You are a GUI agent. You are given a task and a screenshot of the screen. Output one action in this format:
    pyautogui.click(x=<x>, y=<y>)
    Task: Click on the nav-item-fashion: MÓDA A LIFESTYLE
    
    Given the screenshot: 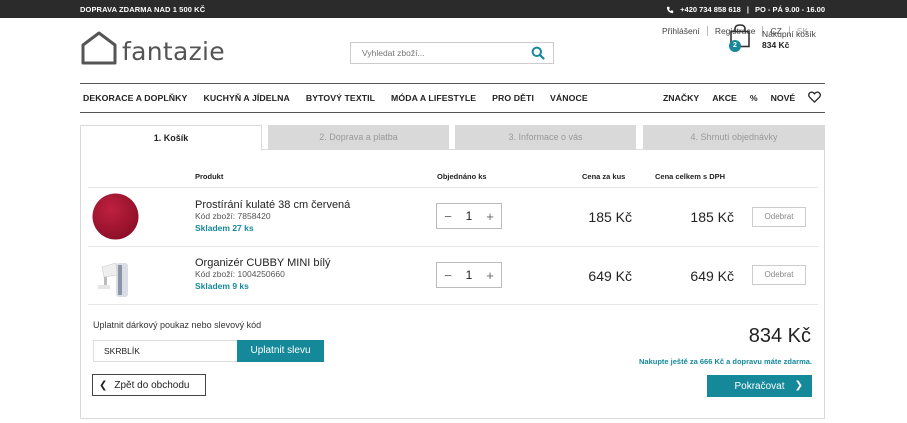 What is the action you would take?
    pyautogui.click(x=433, y=98)
    